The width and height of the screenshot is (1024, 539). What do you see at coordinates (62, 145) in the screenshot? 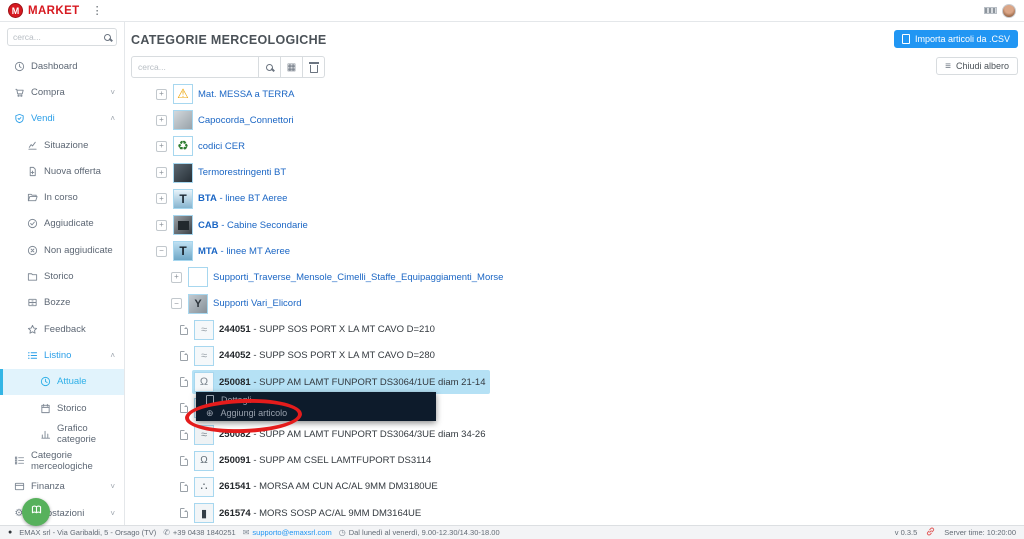
I see `sidebar-item-situazione: Situazione` at bounding box center [62, 145].